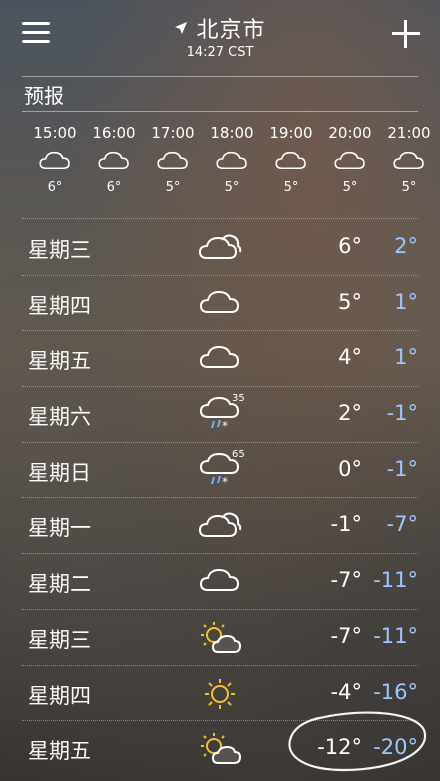 This screenshot has width=440, height=781. I want to click on daily-row: 星期日 * 65 0° -1°, so click(220, 471).